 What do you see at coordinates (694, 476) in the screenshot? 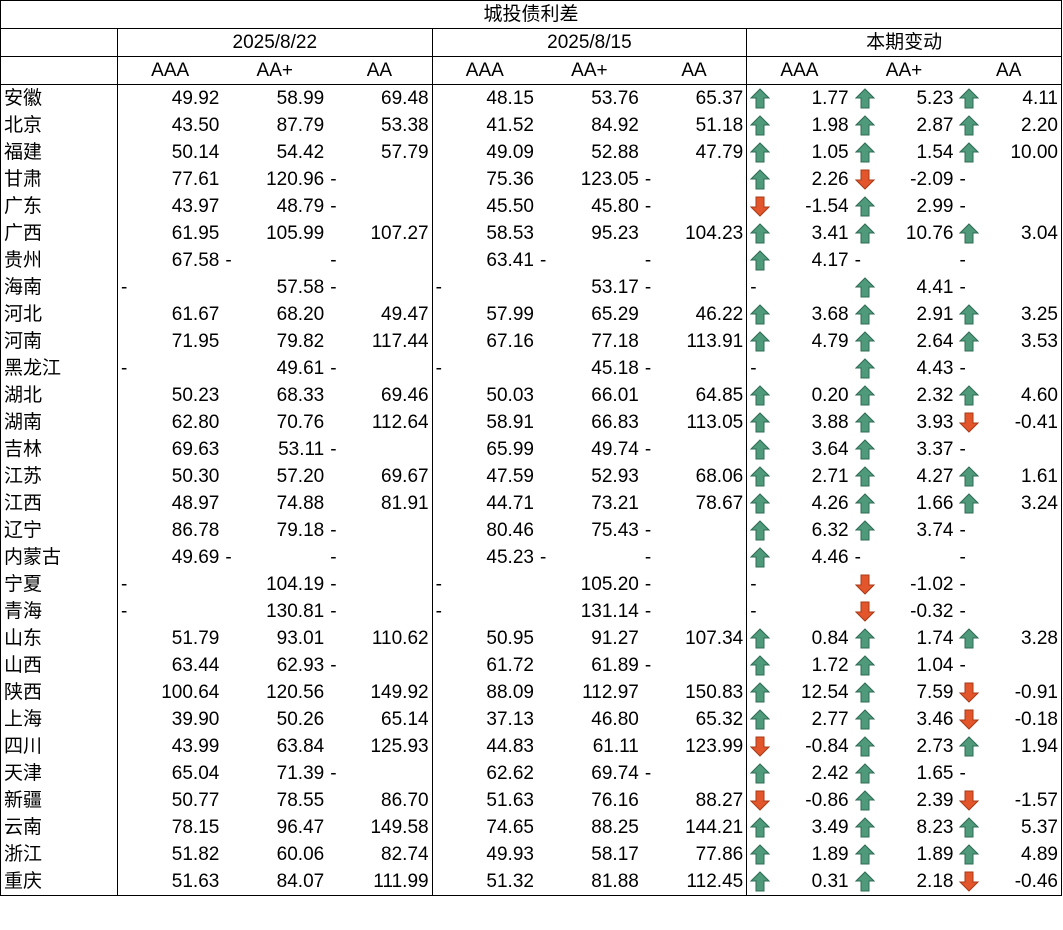
I see `previous-spread-cell: 68.06` at bounding box center [694, 476].